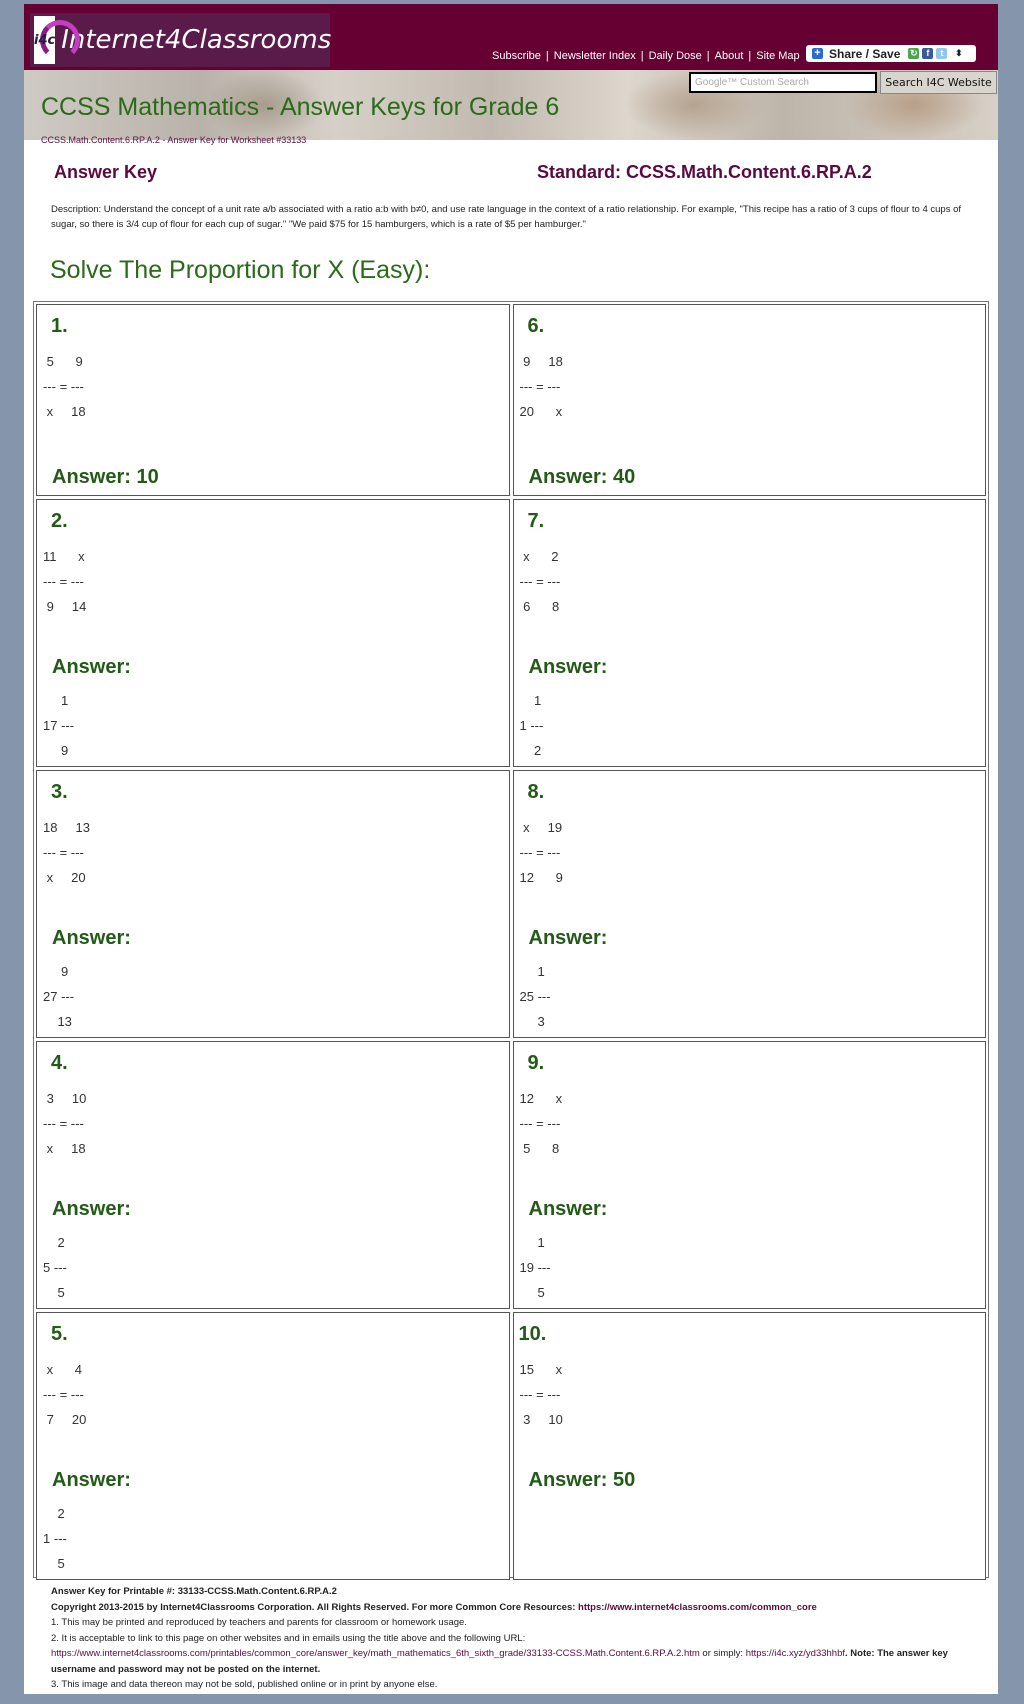 This screenshot has width=1024, height=1704. Describe the element at coordinates (535, 996) in the screenshot. I see `answer-fraction: 1 25 --- 3` at that location.